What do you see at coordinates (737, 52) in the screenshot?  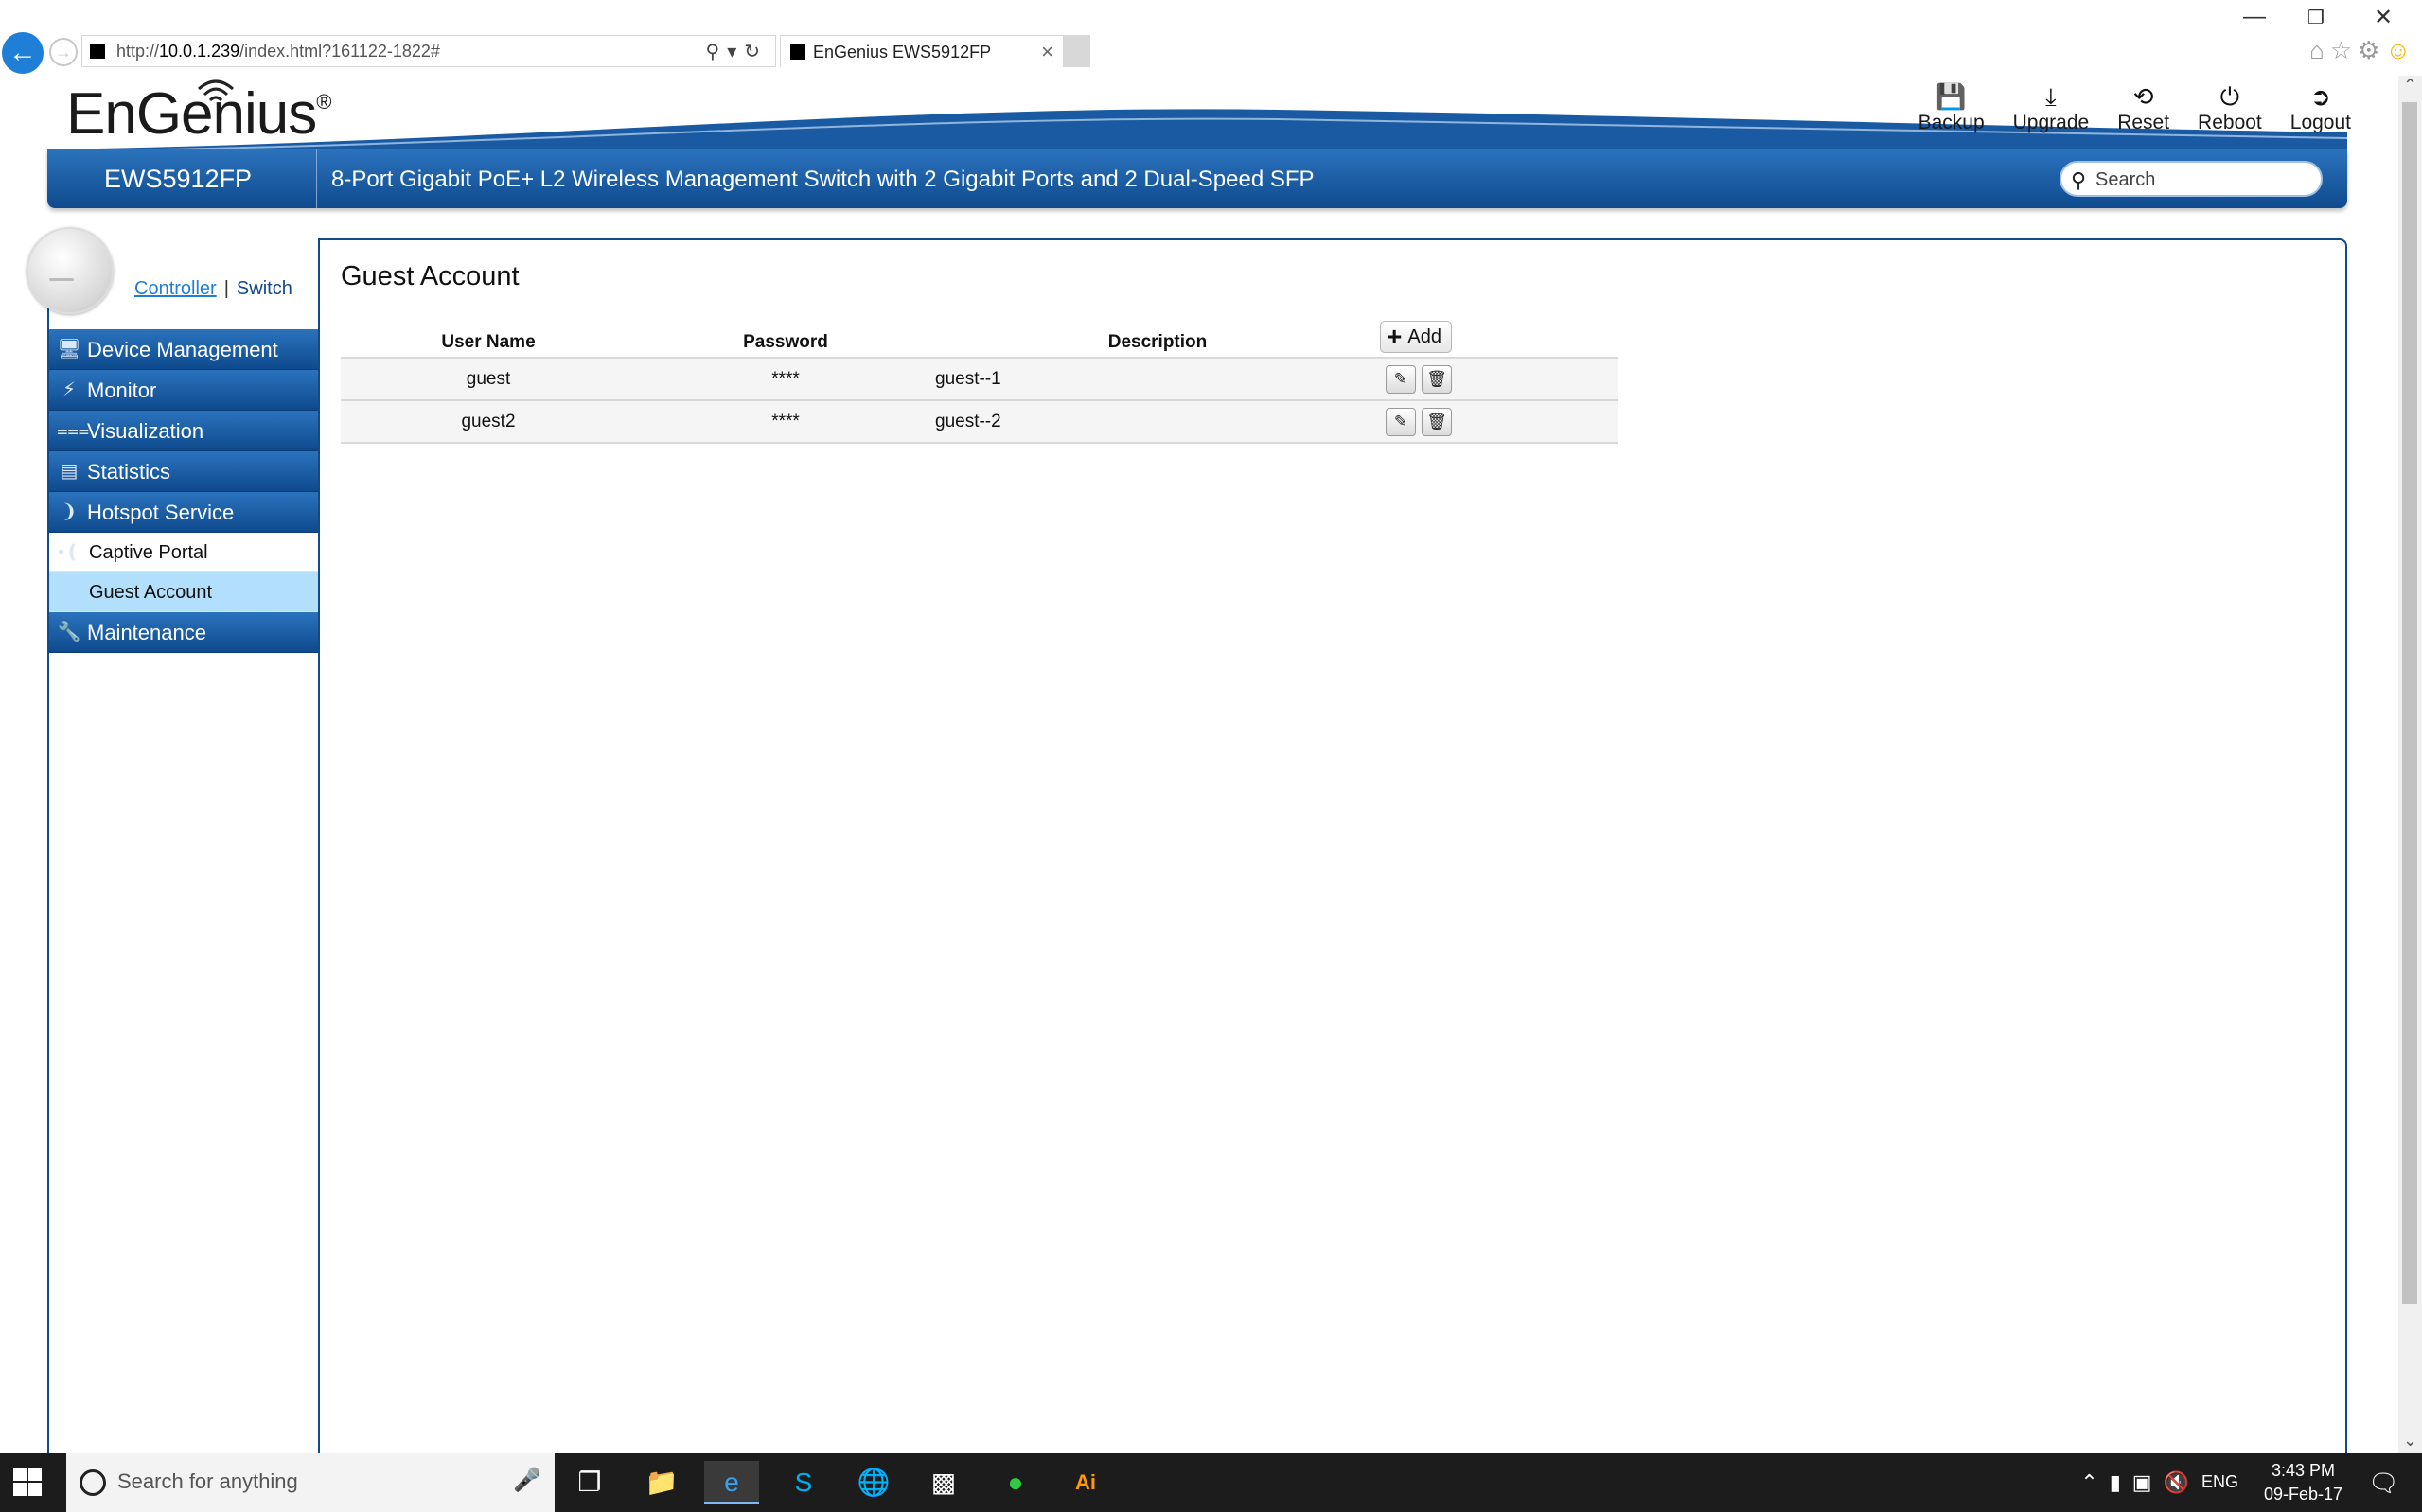 I see `address-search-icon: ⚲▾↻` at bounding box center [737, 52].